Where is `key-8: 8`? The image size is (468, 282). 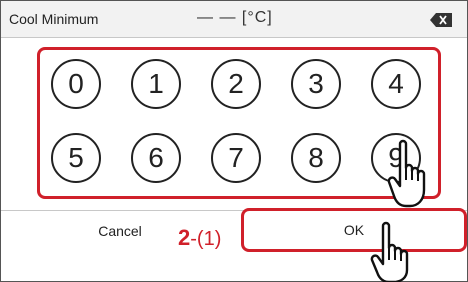 key-8: 8 is located at coordinates (316, 158).